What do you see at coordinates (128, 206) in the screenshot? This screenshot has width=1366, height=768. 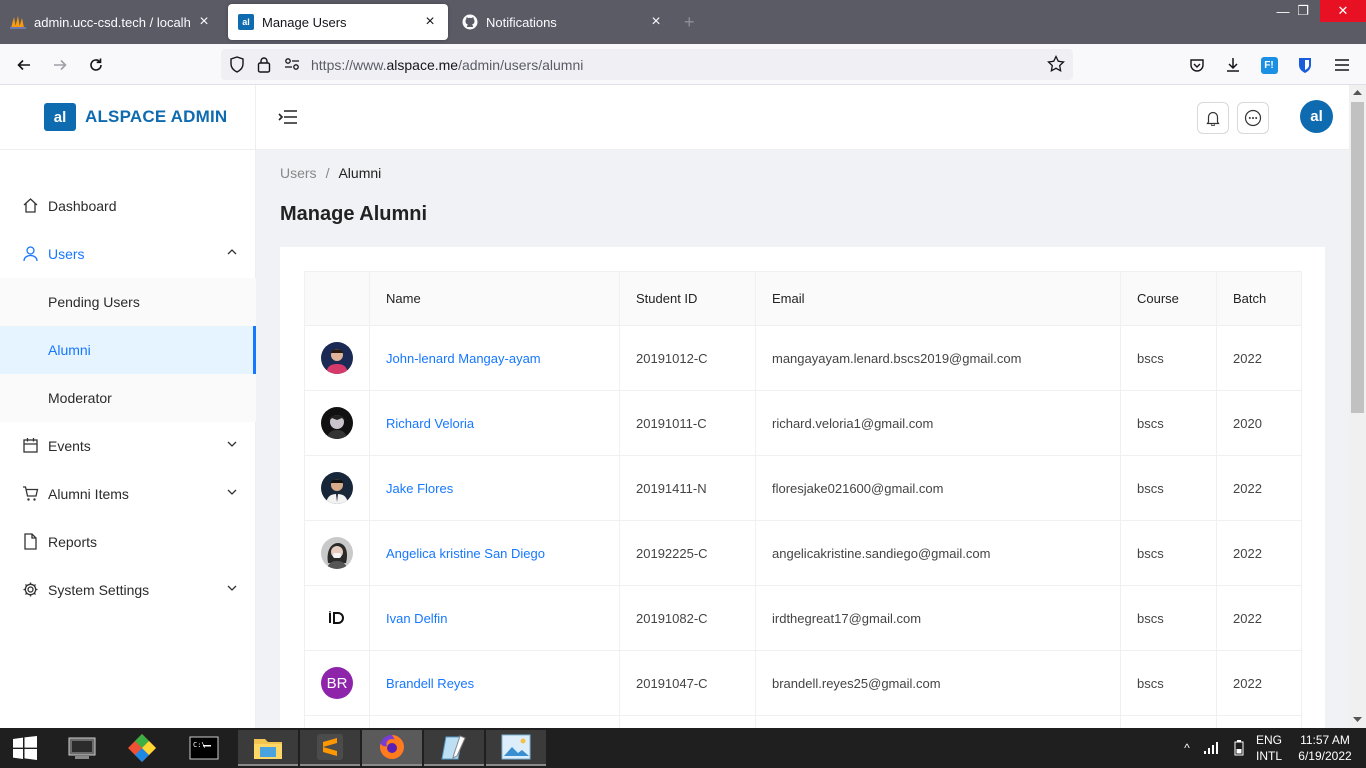 I see `sidebar-item-dashboard: Dashboard` at bounding box center [128, 206].